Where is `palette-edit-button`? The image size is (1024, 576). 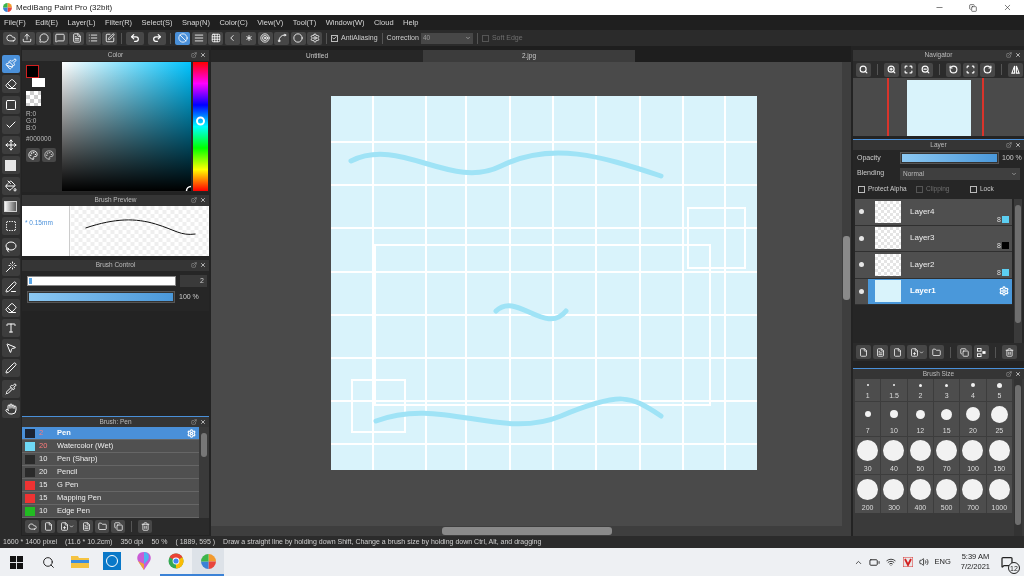
palette-edit-button is located at coordinates (49, 155).